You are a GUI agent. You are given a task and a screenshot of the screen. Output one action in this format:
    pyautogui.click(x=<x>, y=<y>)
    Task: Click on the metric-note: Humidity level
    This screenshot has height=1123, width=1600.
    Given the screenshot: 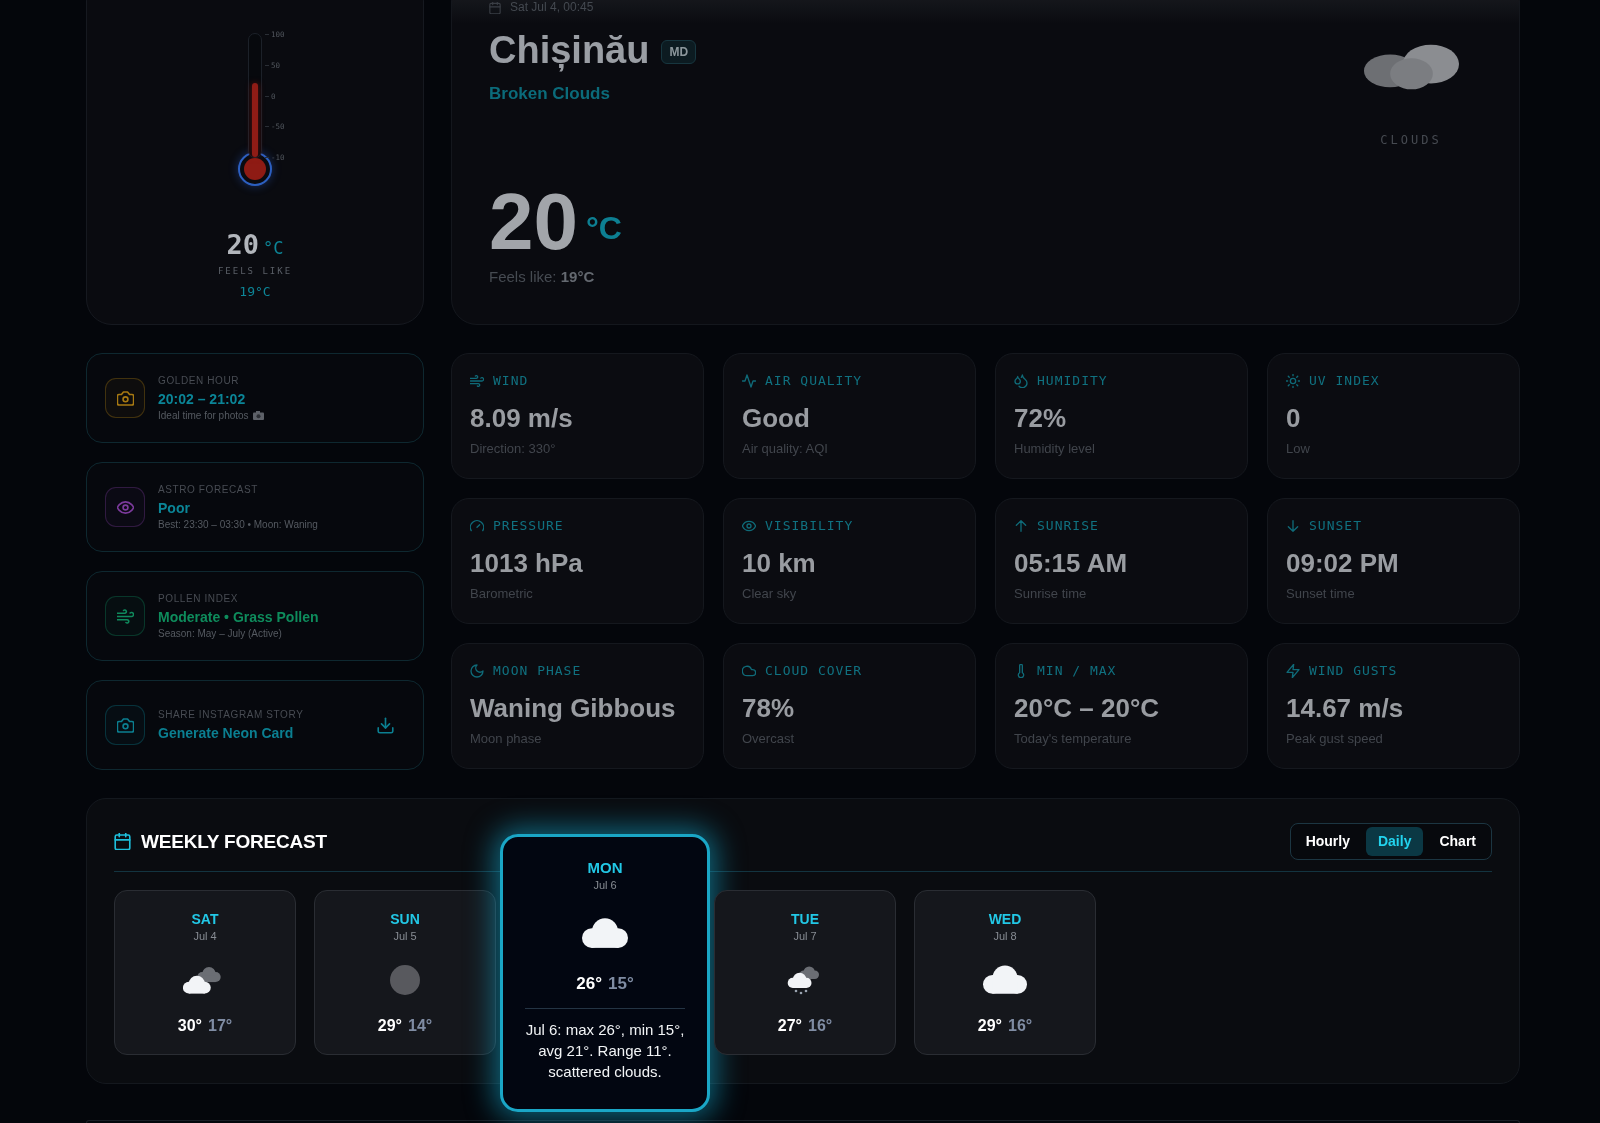 What is the action you would take?
    pyautogui.click(x=1054, y=449)
    